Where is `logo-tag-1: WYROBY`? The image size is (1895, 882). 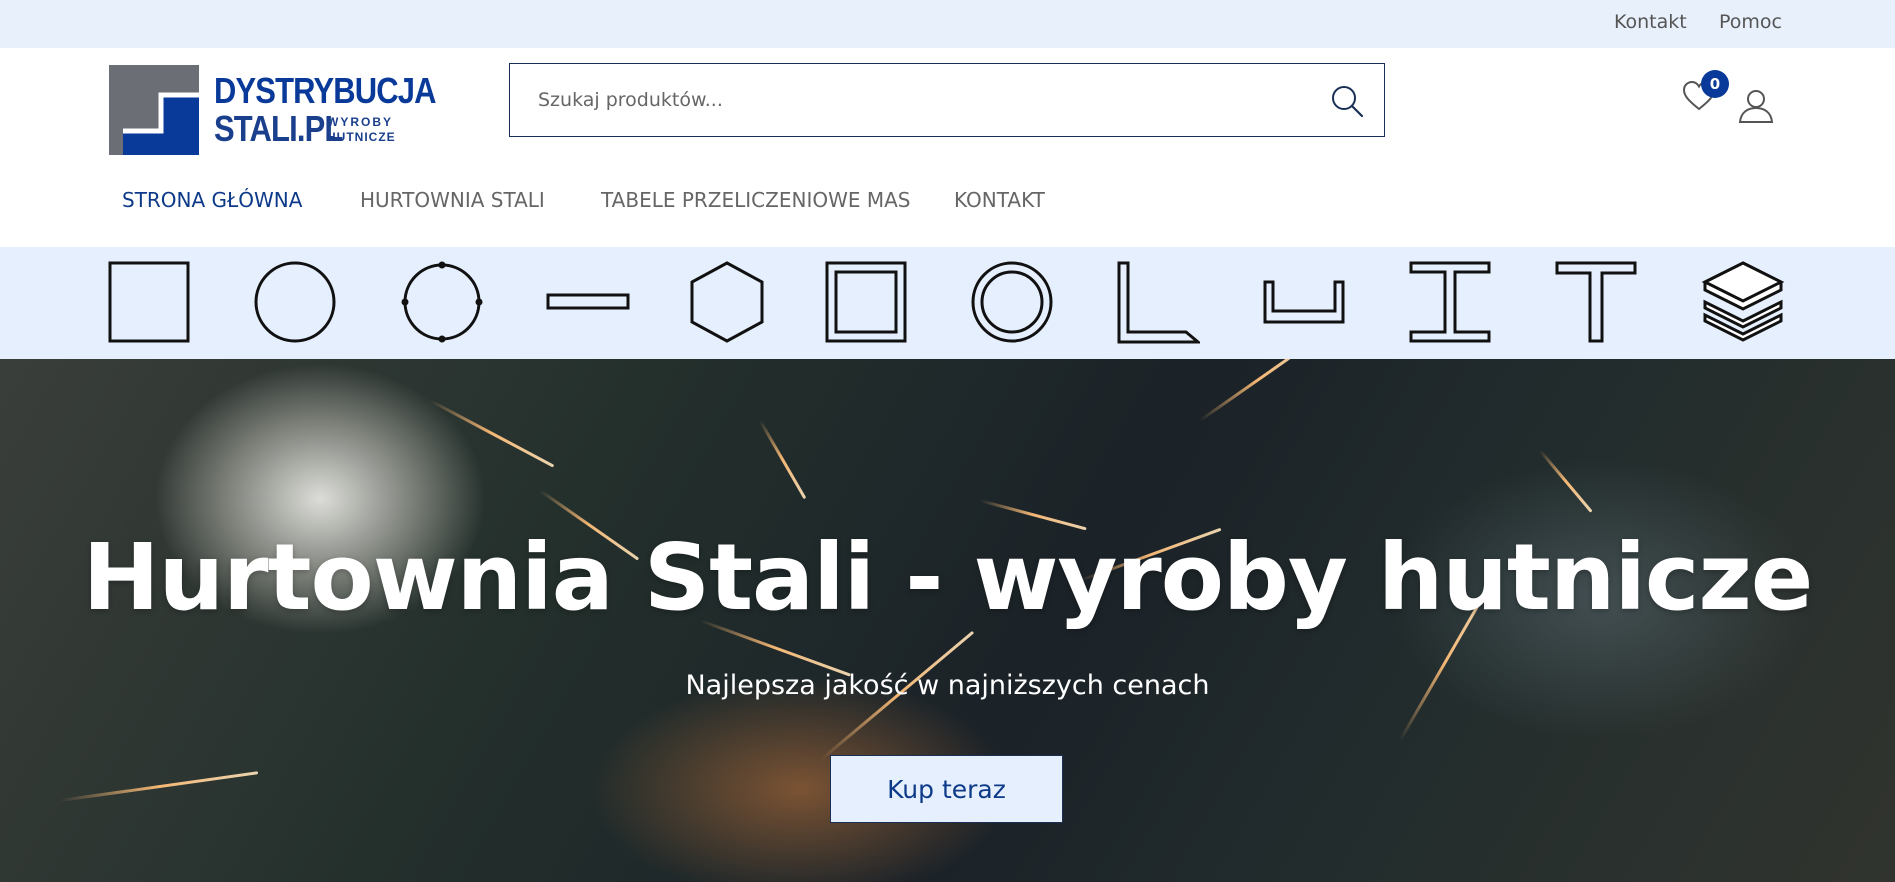 logo-tag-1: WYROBY is located at coordinates (360, 122).